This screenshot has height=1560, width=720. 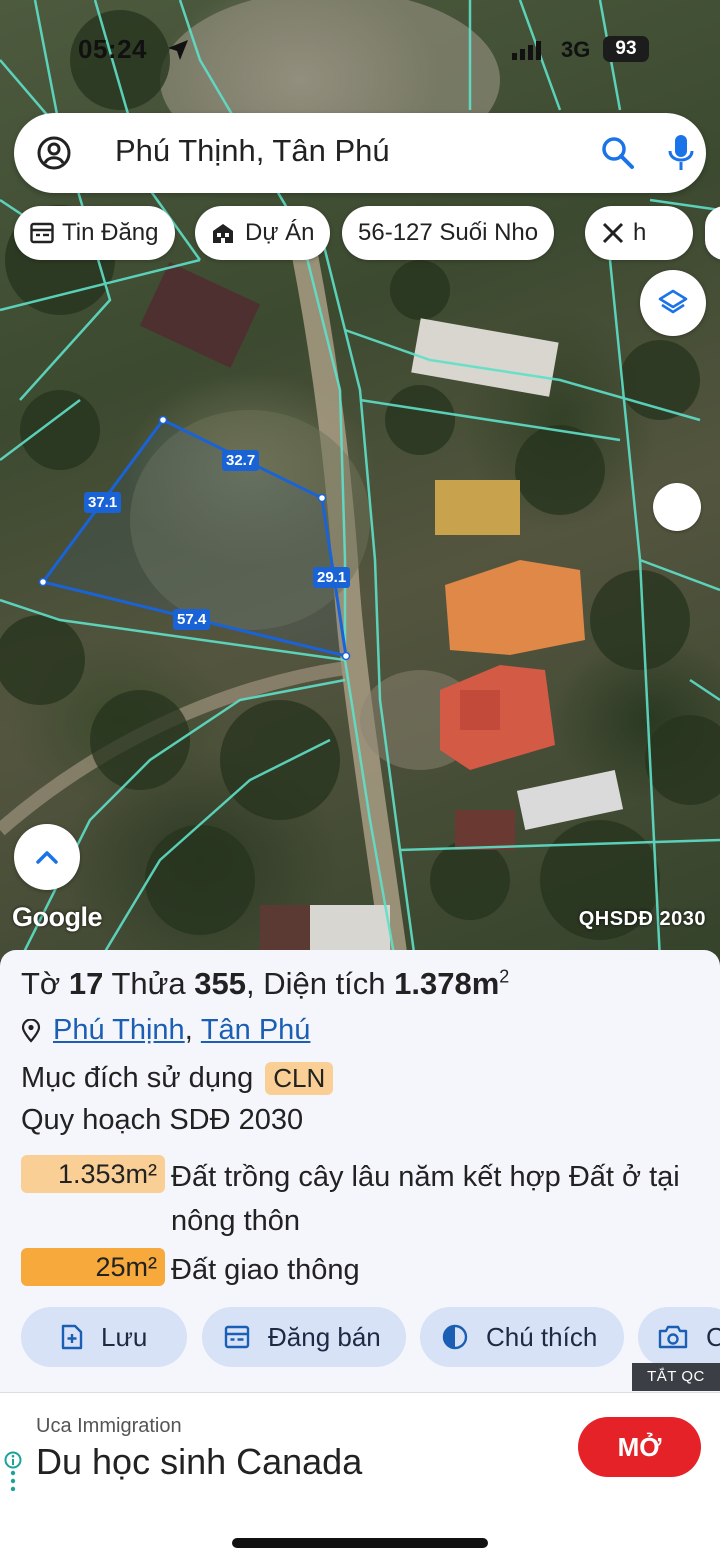 I want to click on status-time: 05:24, so click(x=112, y=49).